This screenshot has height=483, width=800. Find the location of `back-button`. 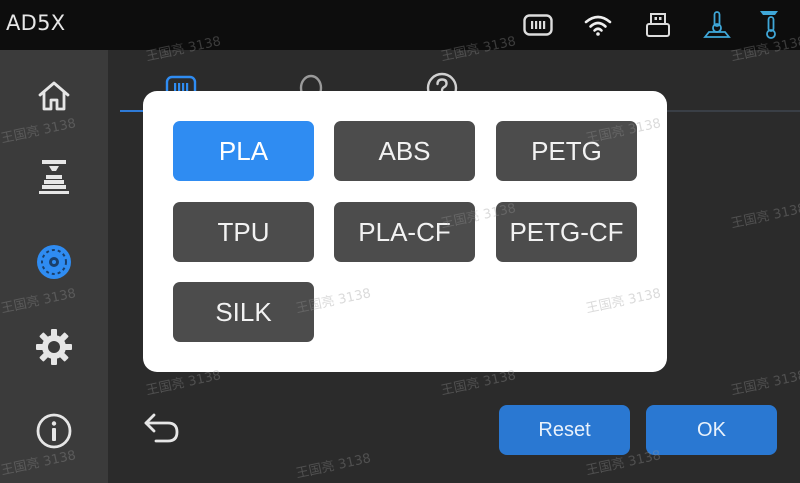

back-button is located at coordinates (162, 427).